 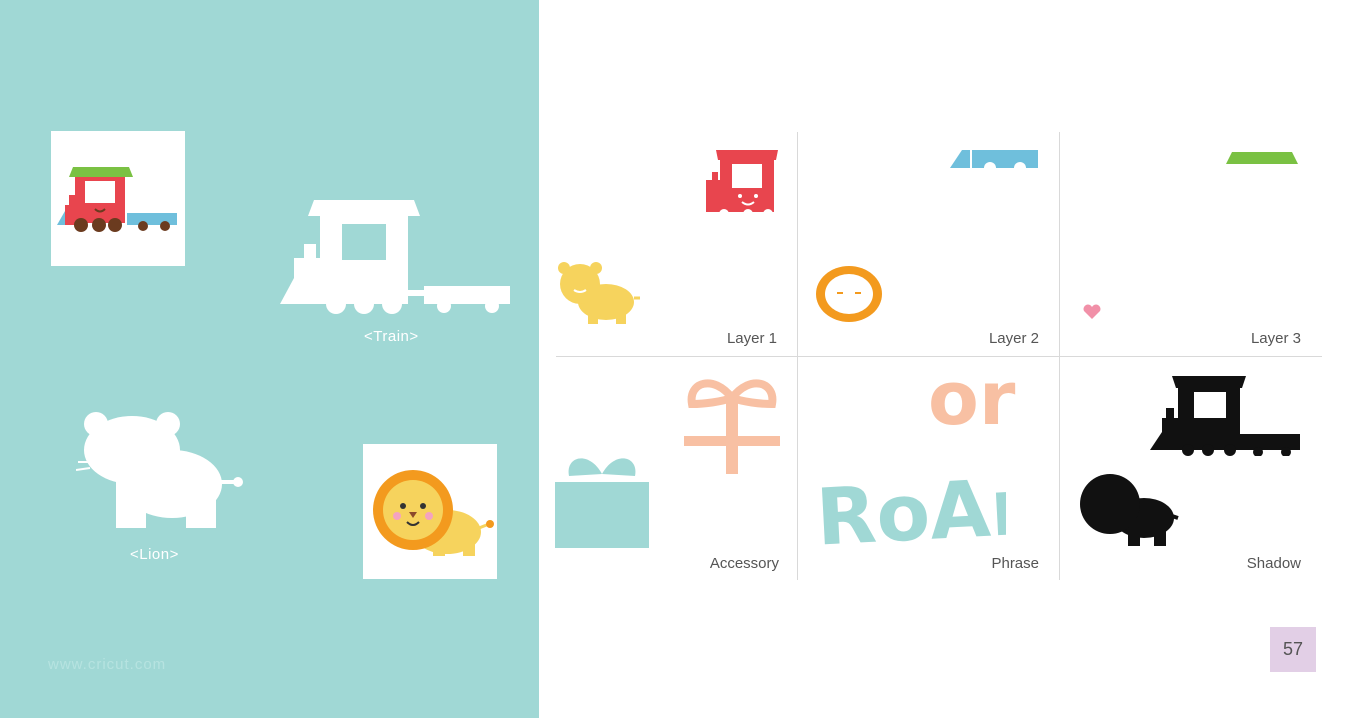 What do you see at coordinates (1225, 416) in the screenshot?
I see `shadow-train-icon` at bounding box center [1225, 416].